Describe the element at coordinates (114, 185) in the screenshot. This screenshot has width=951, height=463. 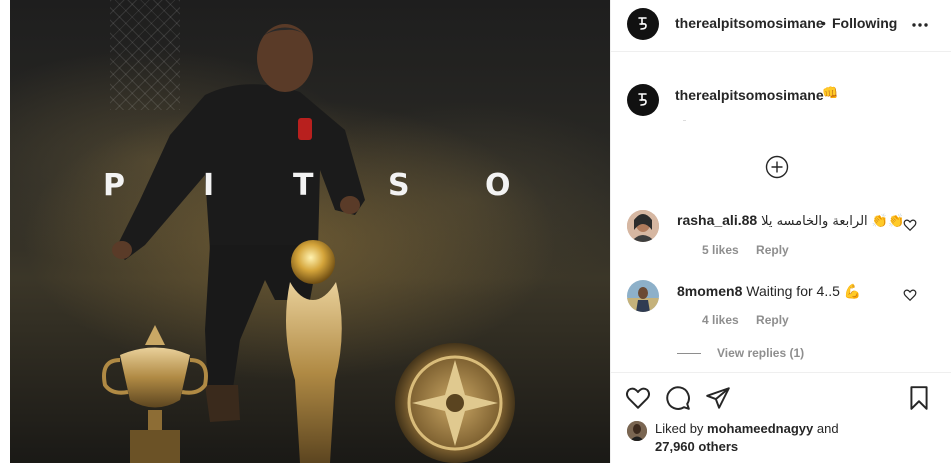
I see `title-letter: P` at that location.